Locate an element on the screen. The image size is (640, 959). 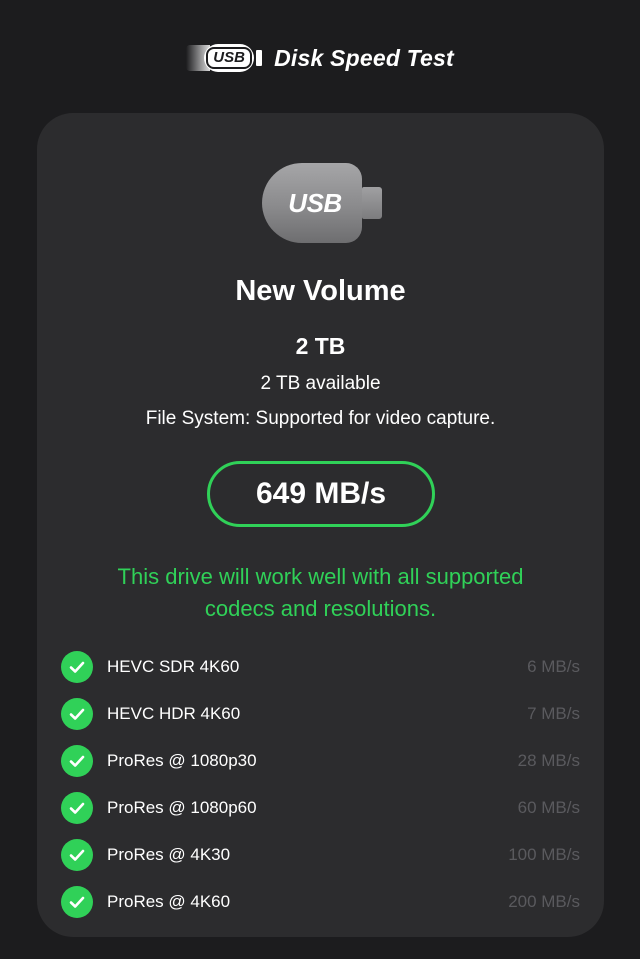
available-space: 2 TB available is located at coordinates (320, 383).